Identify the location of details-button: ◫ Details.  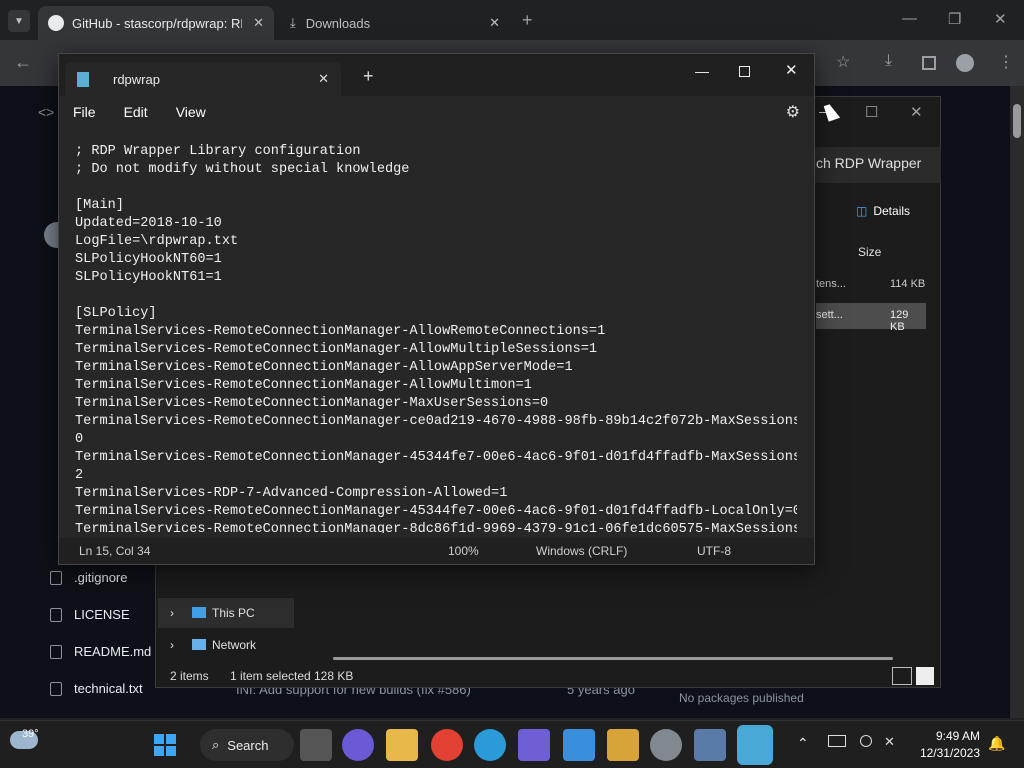
(883, 211).